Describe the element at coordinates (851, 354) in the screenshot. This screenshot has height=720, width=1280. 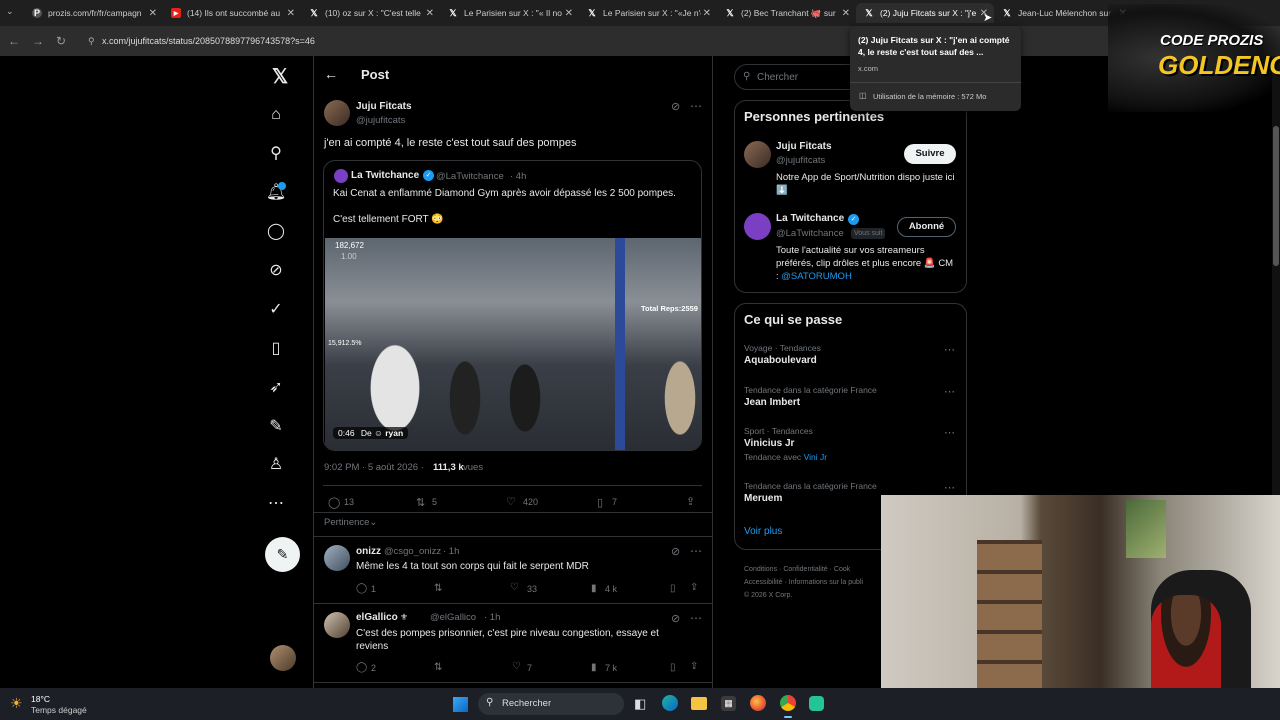
I see `trend-item: Voyage · Tendances Aquaboulevard ⋯` at that location.